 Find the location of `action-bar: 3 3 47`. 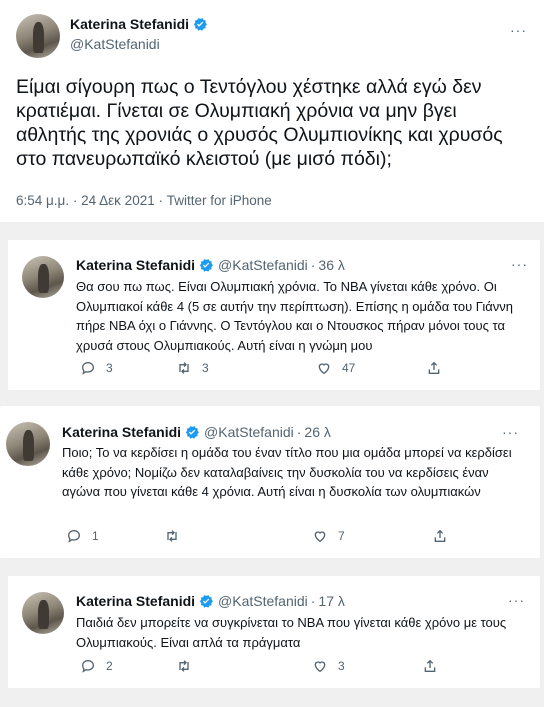

action-bar: 3 3 47 is located at coordinates (266, 368).